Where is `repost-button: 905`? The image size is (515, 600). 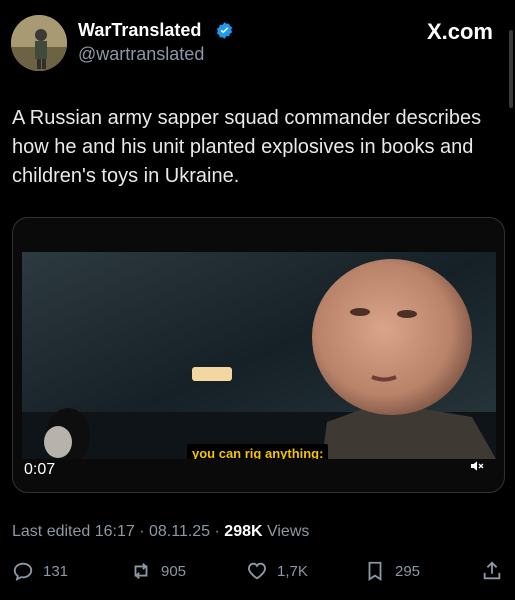
repost-button: 905 is located at coordinates (158, 571).